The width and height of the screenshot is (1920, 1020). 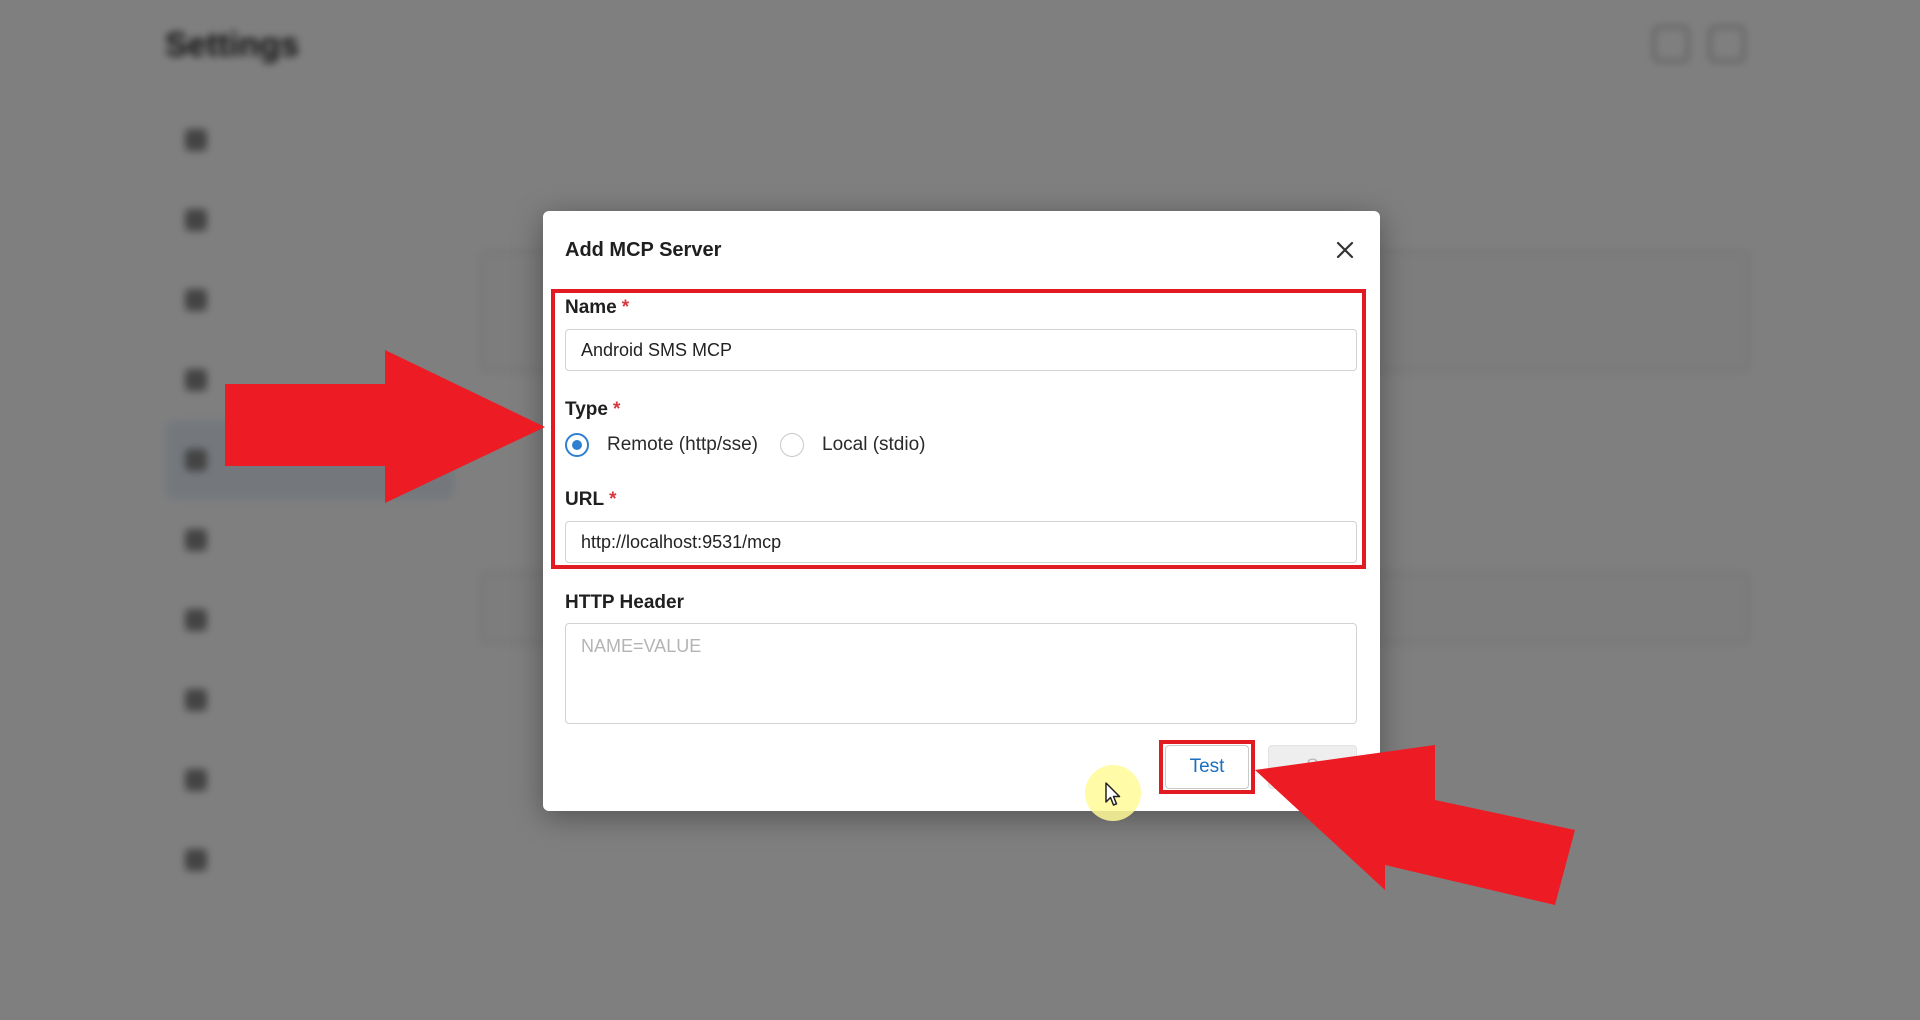 I want to click on test-button: Test, so click(x=1207, y=767).